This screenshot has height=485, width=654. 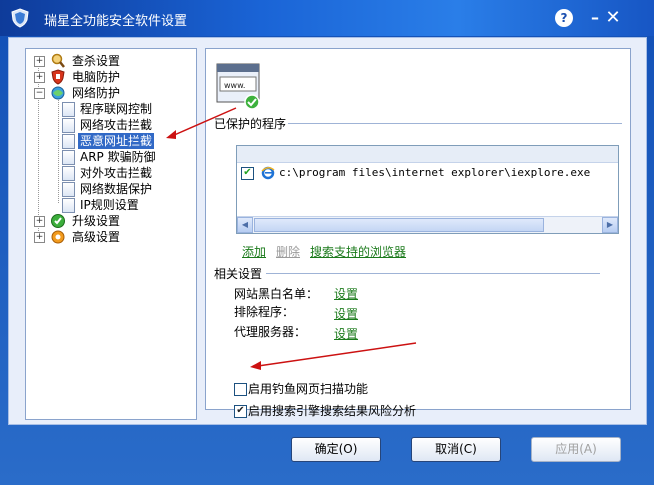 I want to click on scroll-thumb, so click(x=399, y=225).